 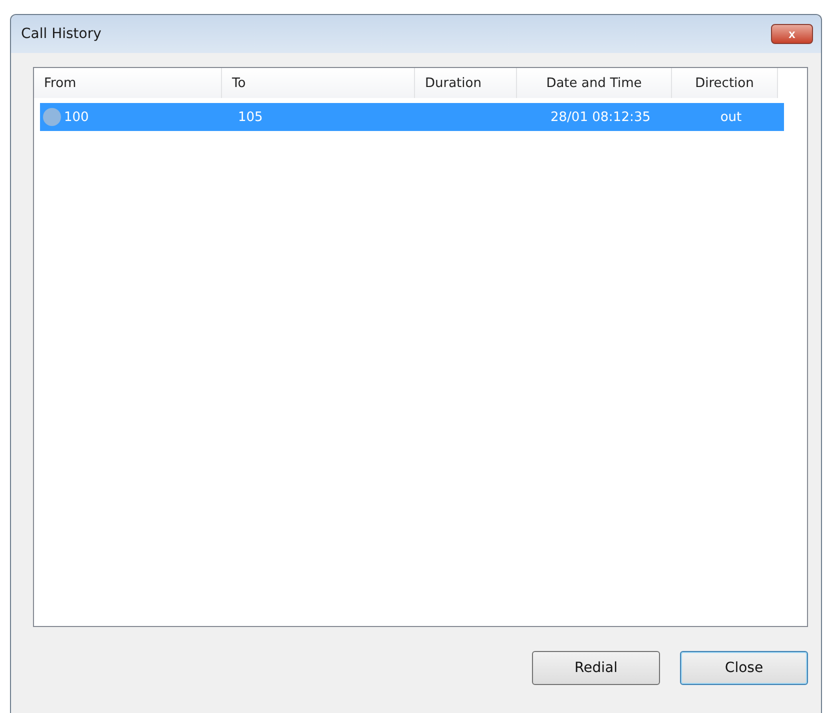 What do you see at coordinates (594, 83) in the screenshot?
I see `column-header: Date and Time` at bounding box center [594, 83].